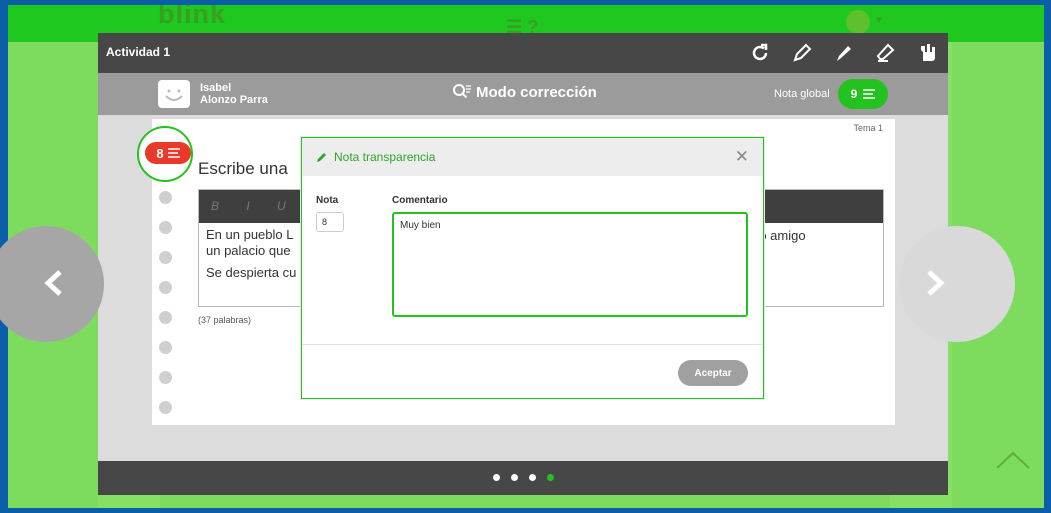  I want to click on chevron-right-icon, so click(936, 283).